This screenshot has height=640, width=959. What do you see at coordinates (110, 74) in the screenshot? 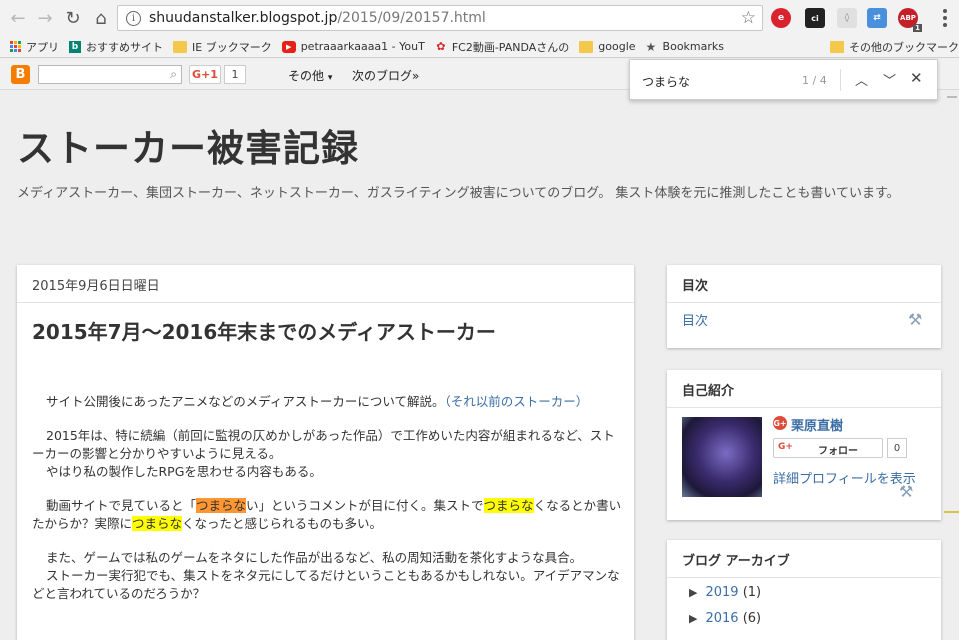
I see `blog-search-input: ⌕` at bounding box center [110, 74].